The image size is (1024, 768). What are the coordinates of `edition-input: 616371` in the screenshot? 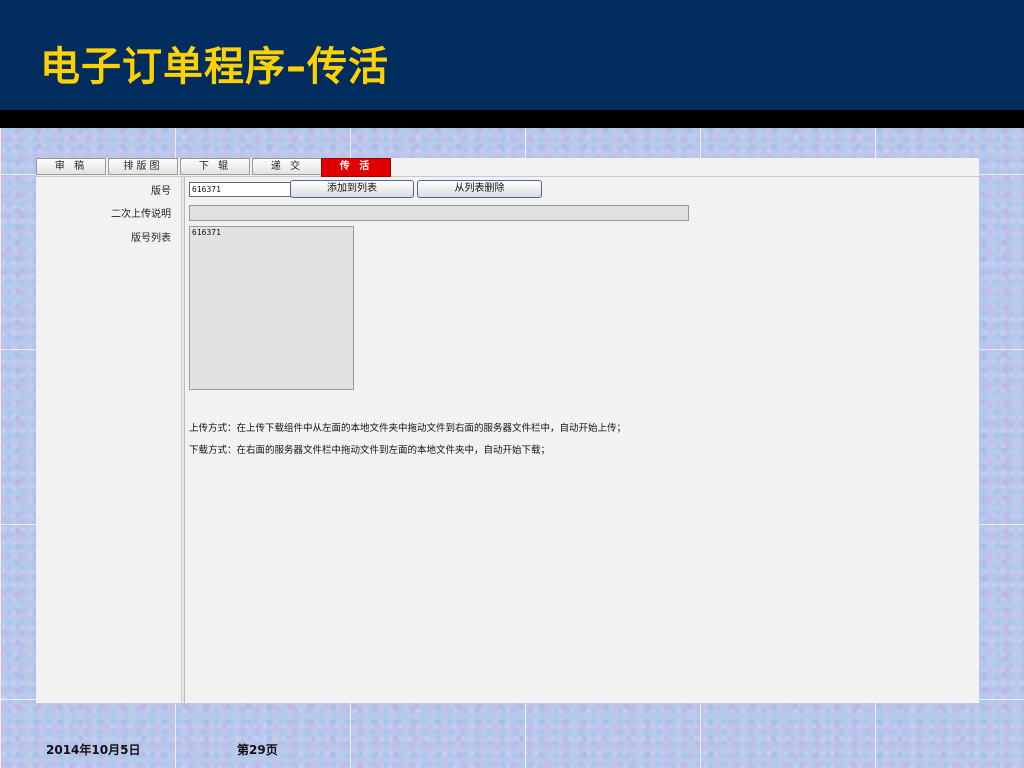 It's located at (242, 189).